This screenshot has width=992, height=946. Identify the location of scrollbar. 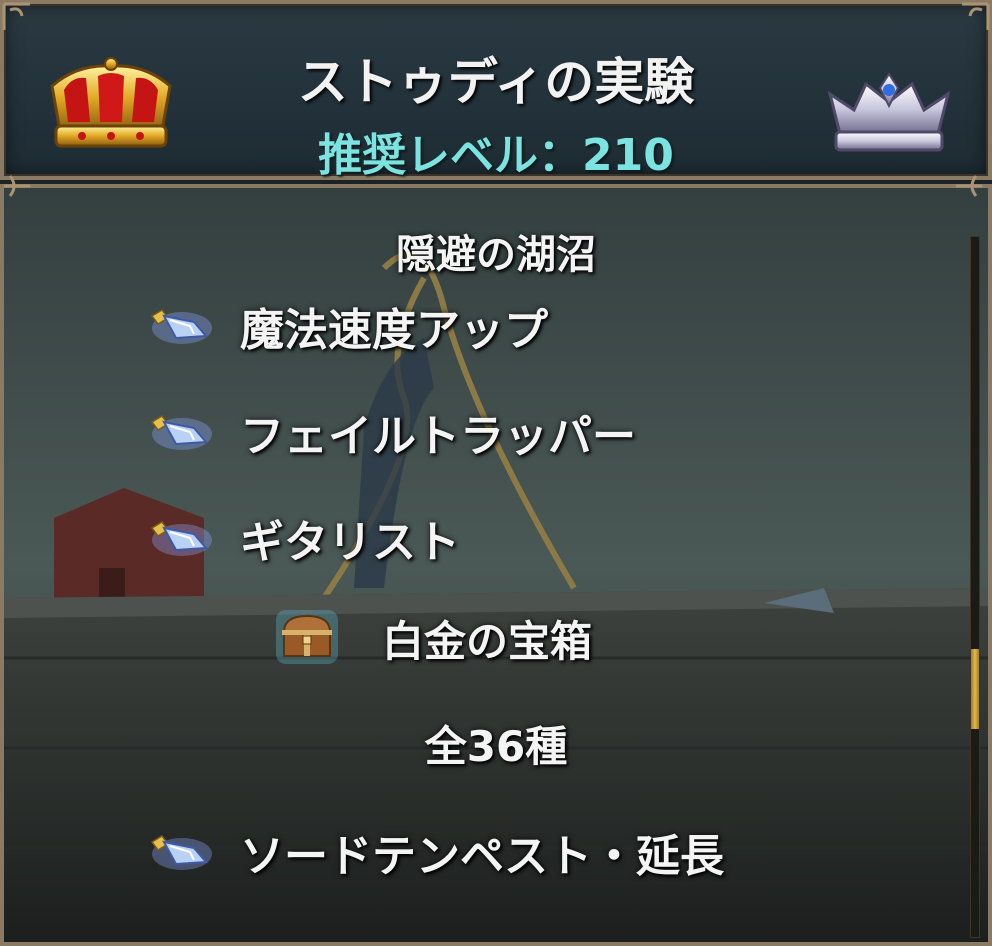
(975, 587).